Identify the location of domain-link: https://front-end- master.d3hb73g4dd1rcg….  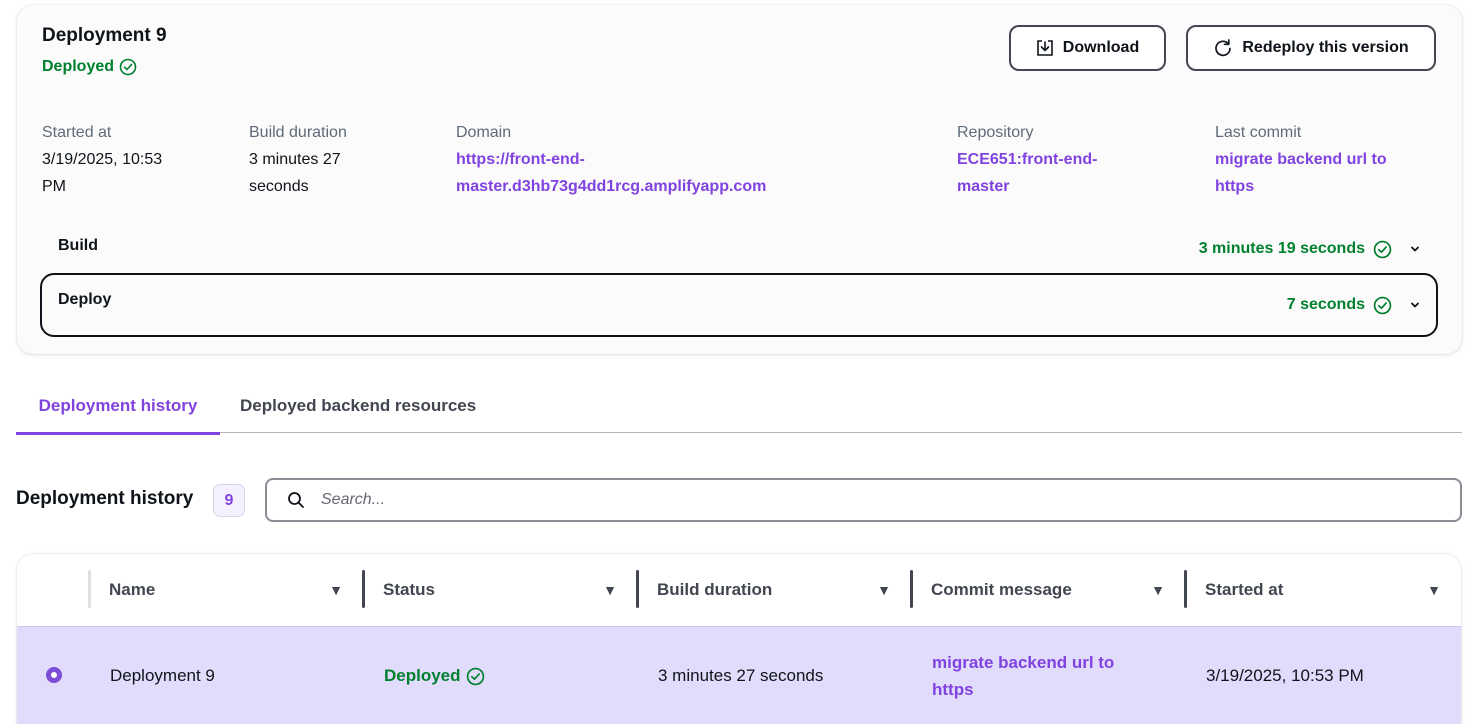
(696, 173).